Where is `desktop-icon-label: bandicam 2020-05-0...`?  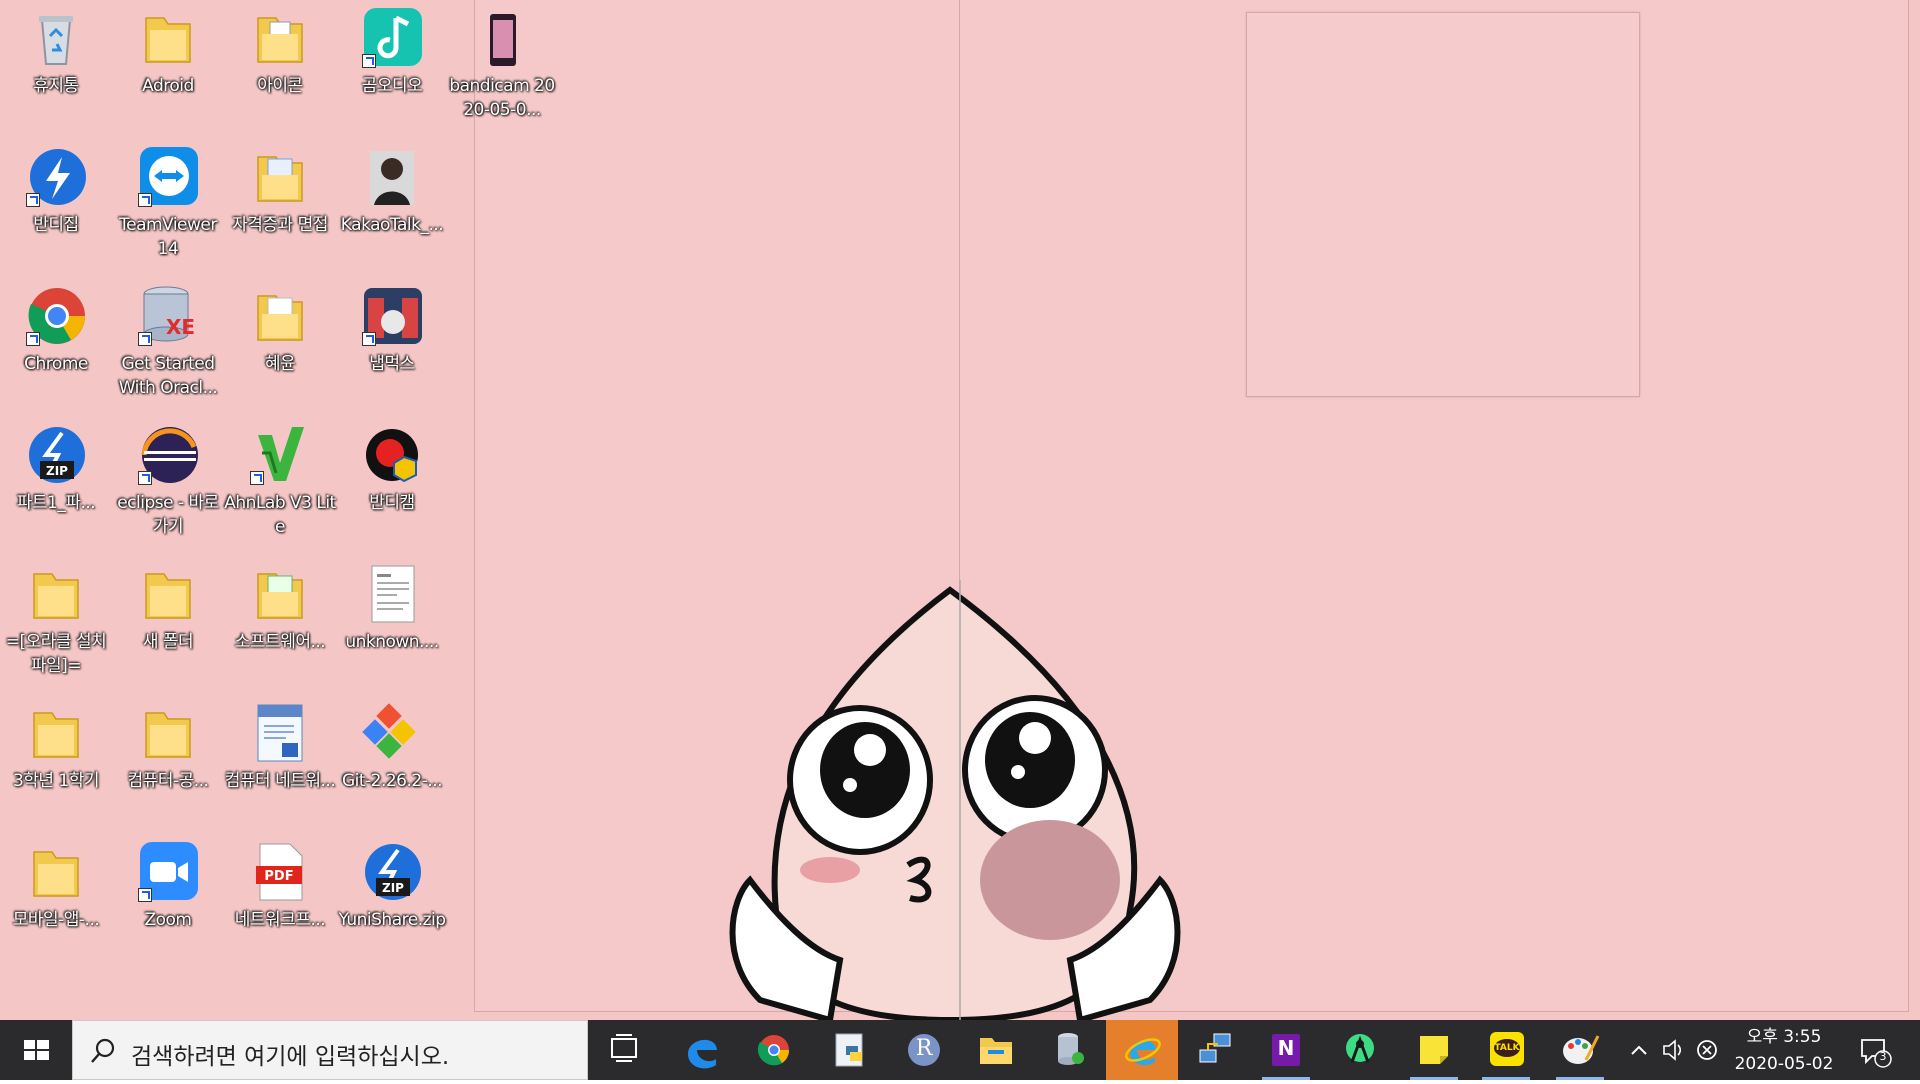
desktop-icon-label: bandicam 2020-05-0... is located at coordinates (502, 98).